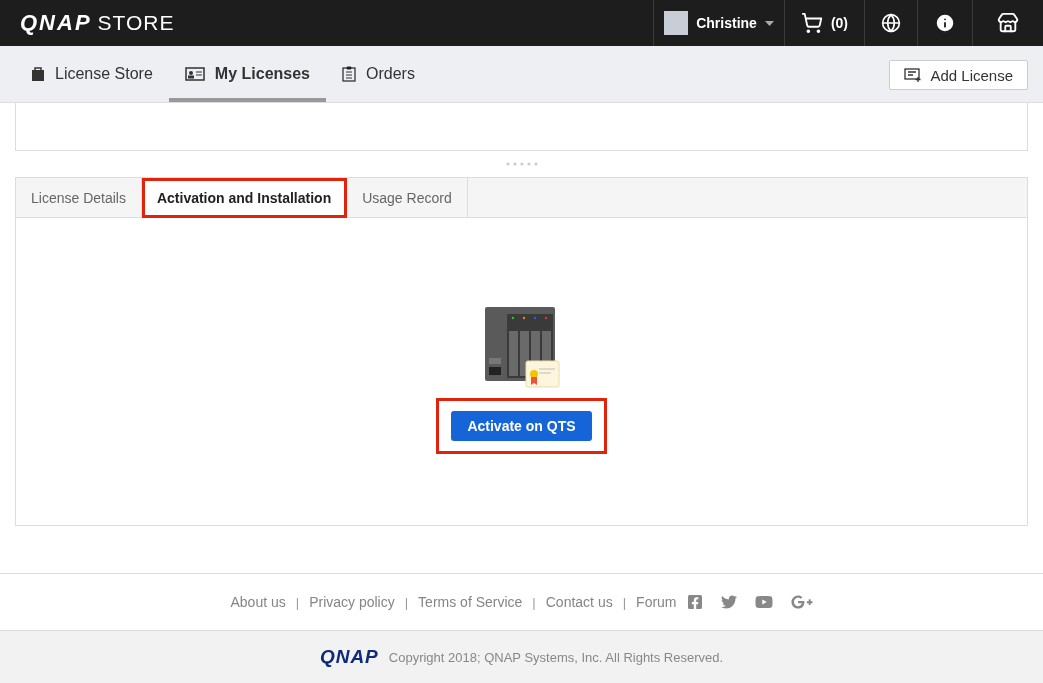 Image resolution: width=1043 pixels, height=683 pixels. I want to click on caret-icon, so click(769, 23).